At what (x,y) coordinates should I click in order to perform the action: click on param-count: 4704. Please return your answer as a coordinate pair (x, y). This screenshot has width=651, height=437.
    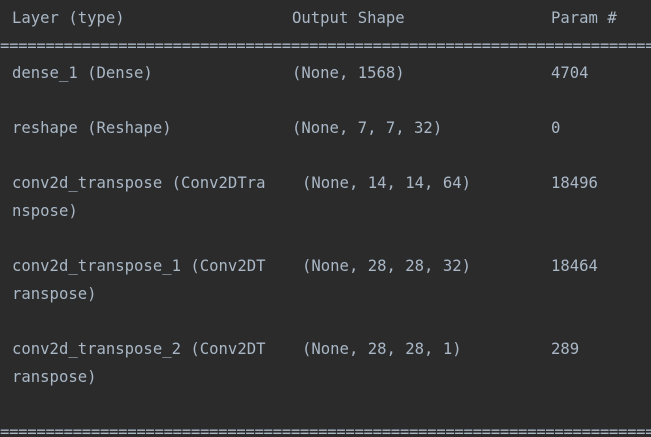
    Looking at the image, I should click on (570, 73).